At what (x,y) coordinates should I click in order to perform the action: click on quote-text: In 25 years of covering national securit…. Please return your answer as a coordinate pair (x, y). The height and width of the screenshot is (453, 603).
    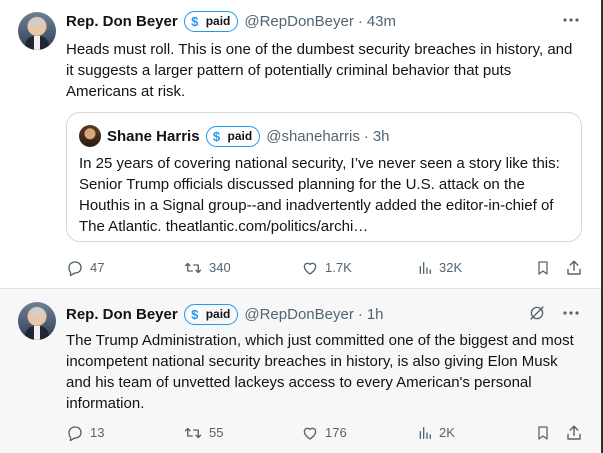
    Looking at the image, I should click on (319, 195).